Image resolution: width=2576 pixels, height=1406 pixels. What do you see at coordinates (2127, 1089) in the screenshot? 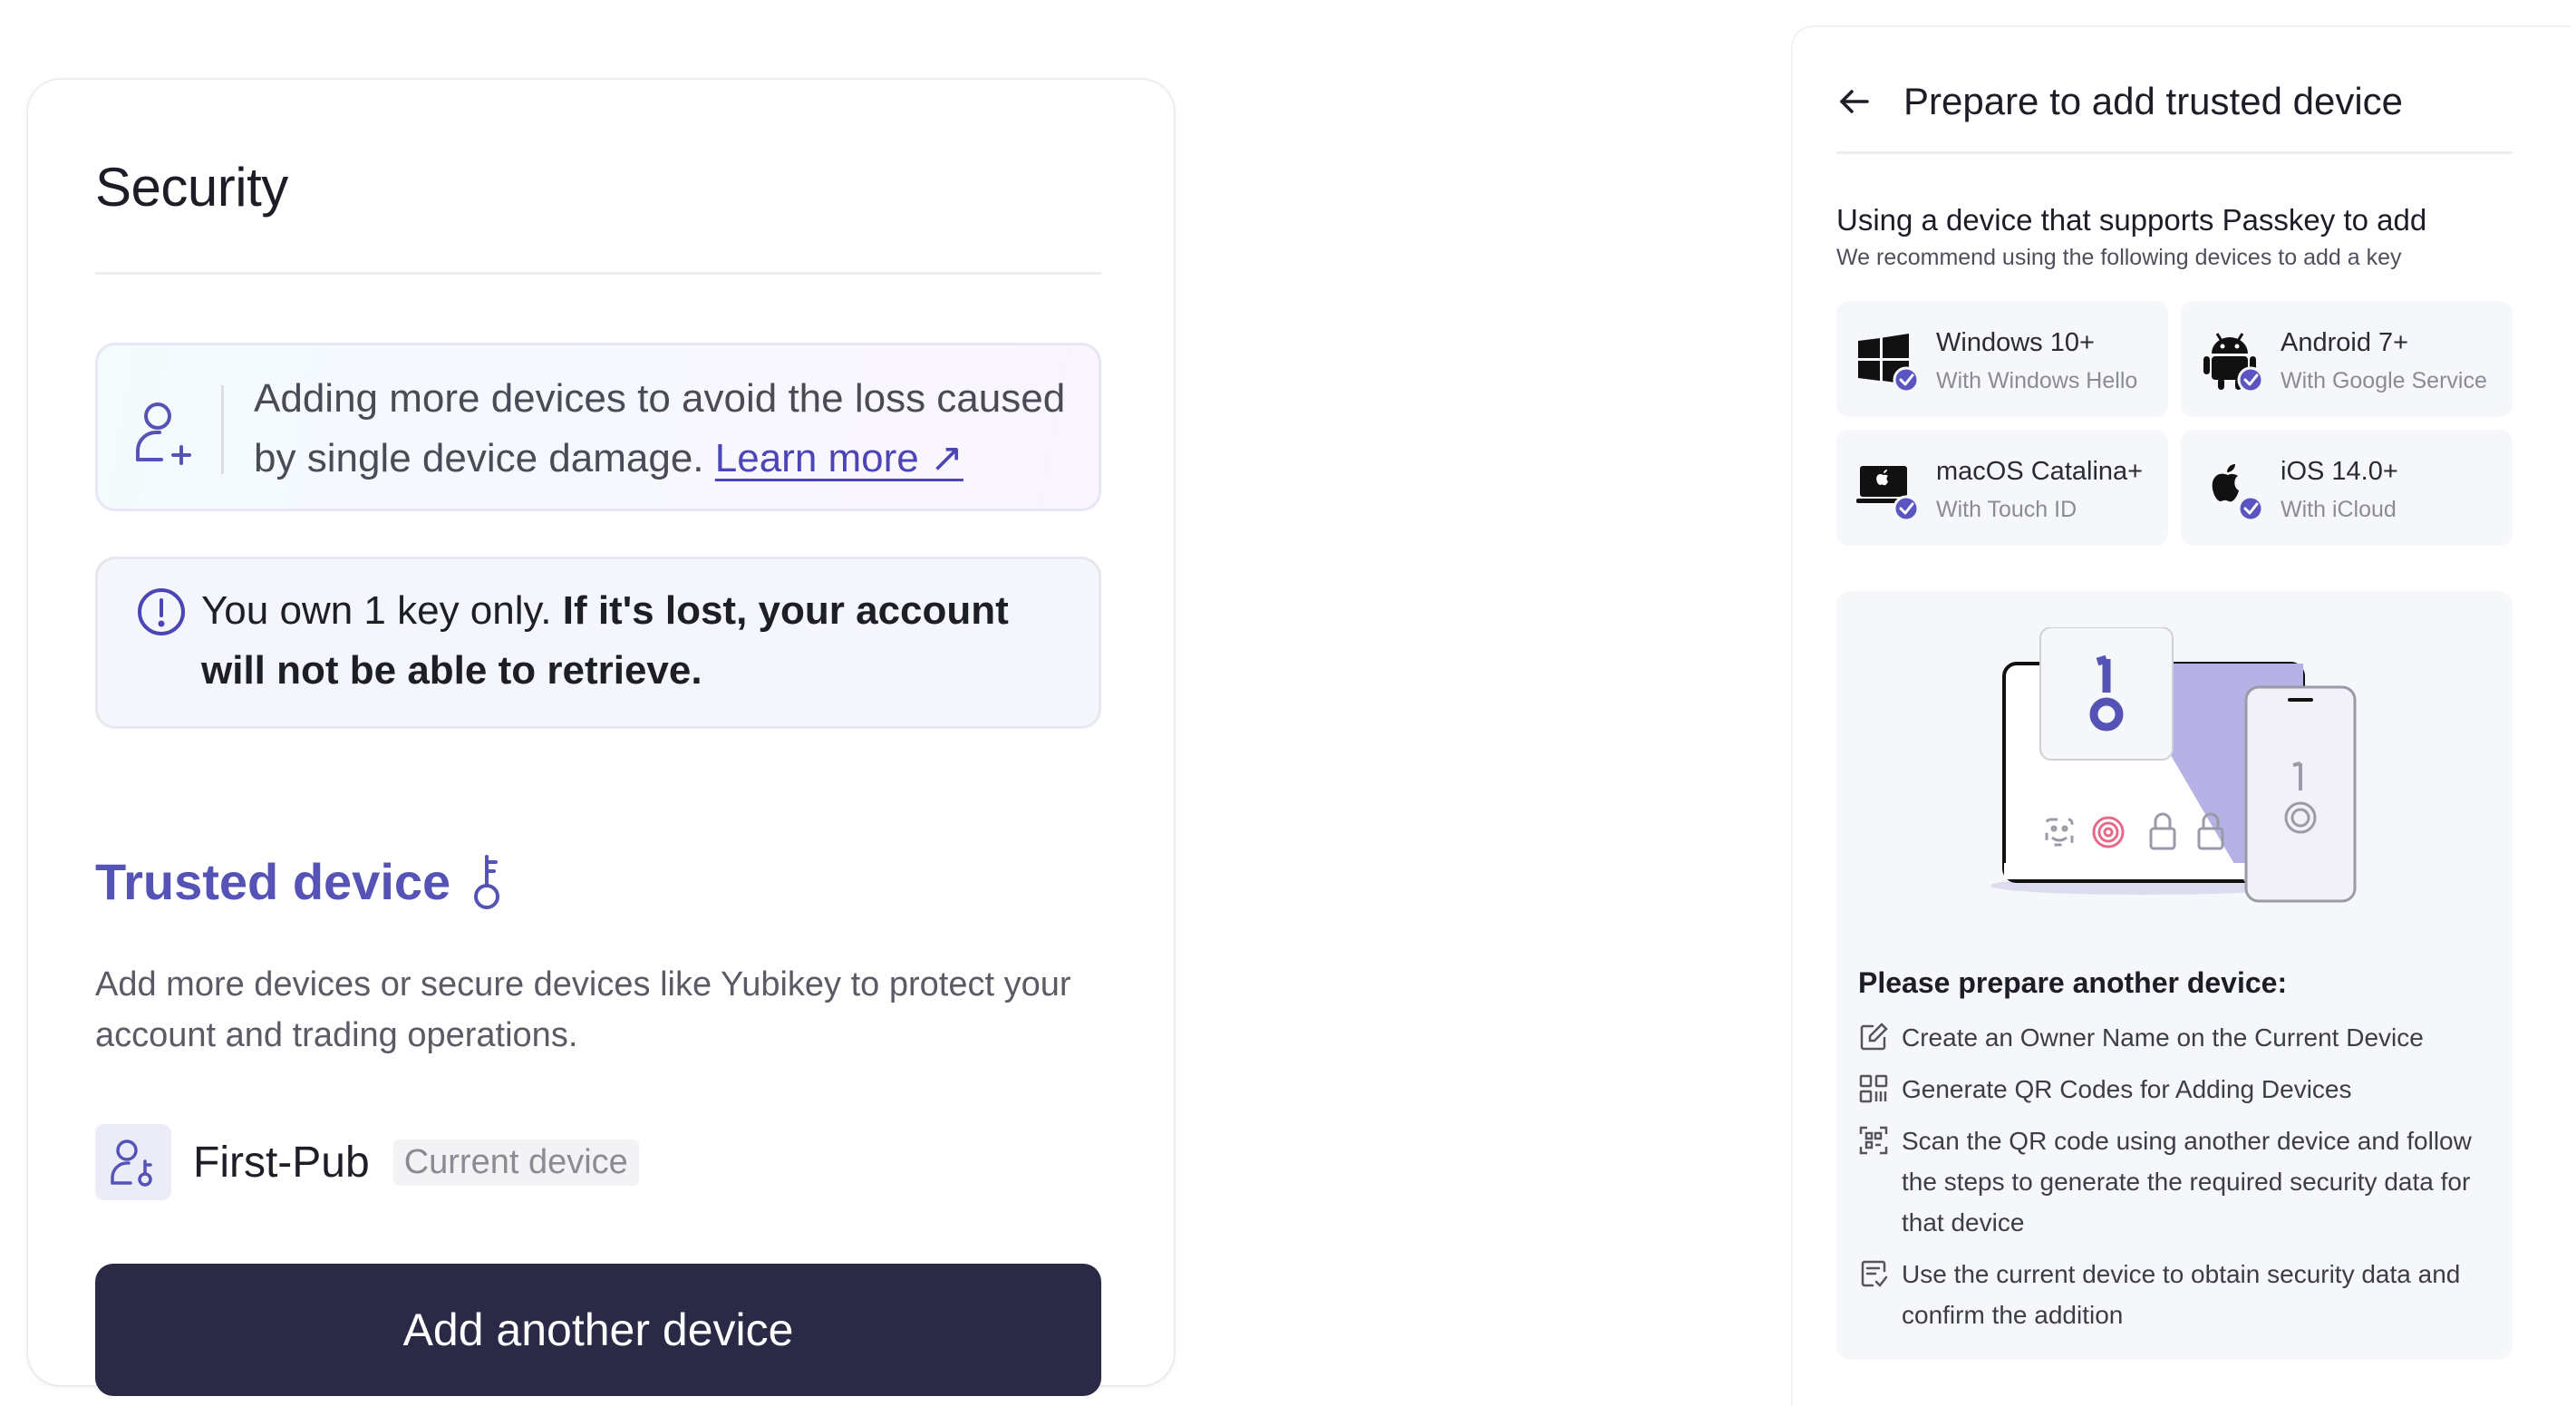
I see `step-text: Generate QR Codes for Adding Devices` at bounding box center [2127, 1089].